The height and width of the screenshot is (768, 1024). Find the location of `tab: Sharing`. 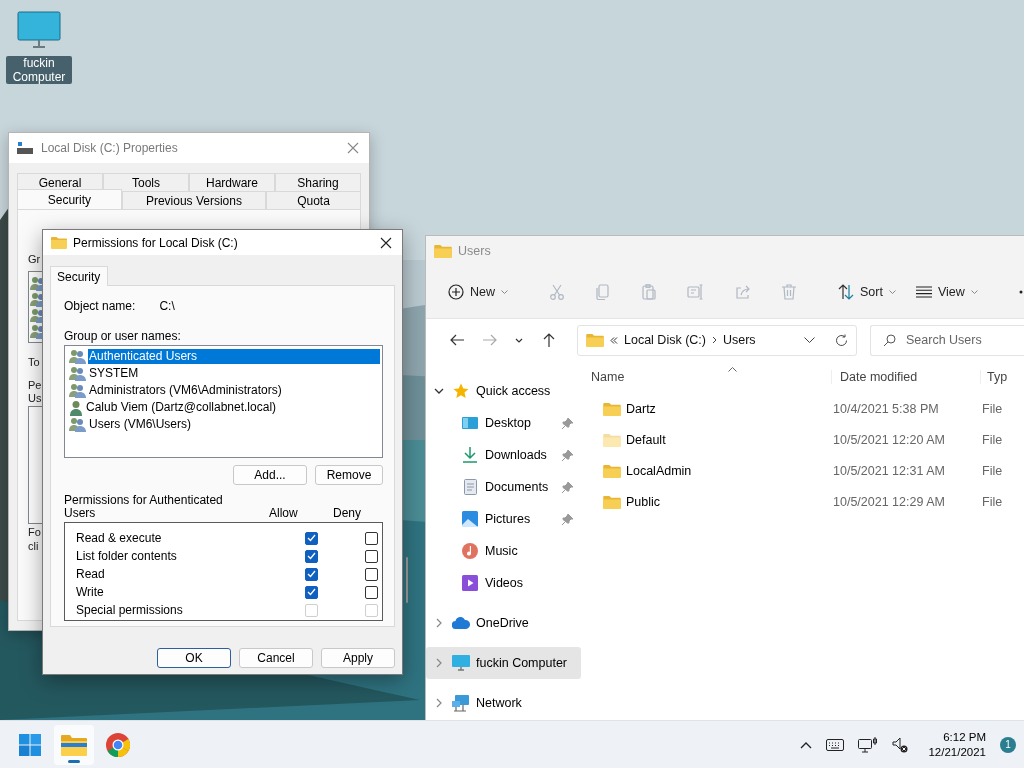

tab: Sharing is located at coordinates (318, 182).